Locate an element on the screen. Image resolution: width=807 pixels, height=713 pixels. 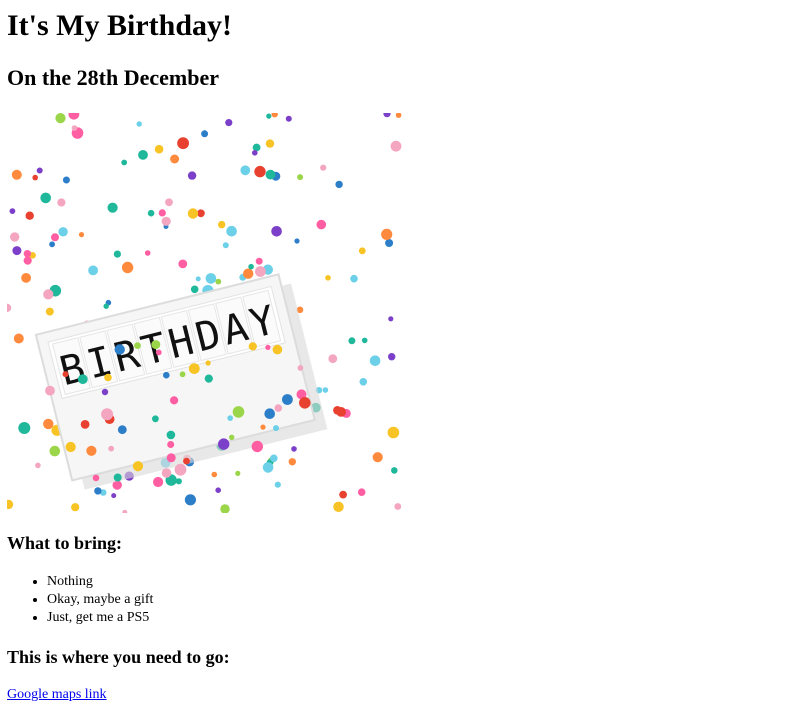
date-subtitle: On the 28th December is located at coordinates (113, 77).